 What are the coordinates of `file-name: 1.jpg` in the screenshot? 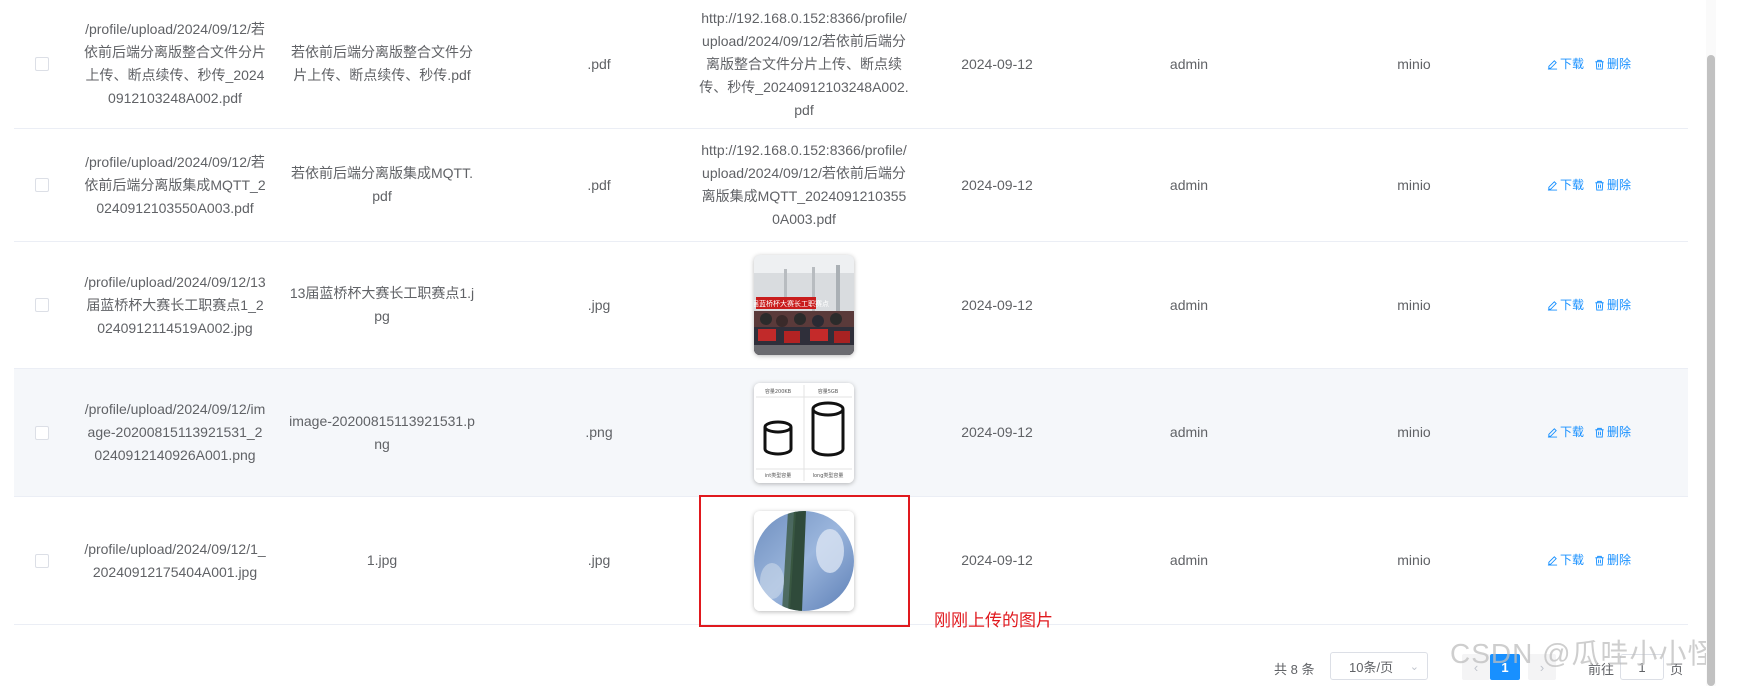 It's located at (382, 560).